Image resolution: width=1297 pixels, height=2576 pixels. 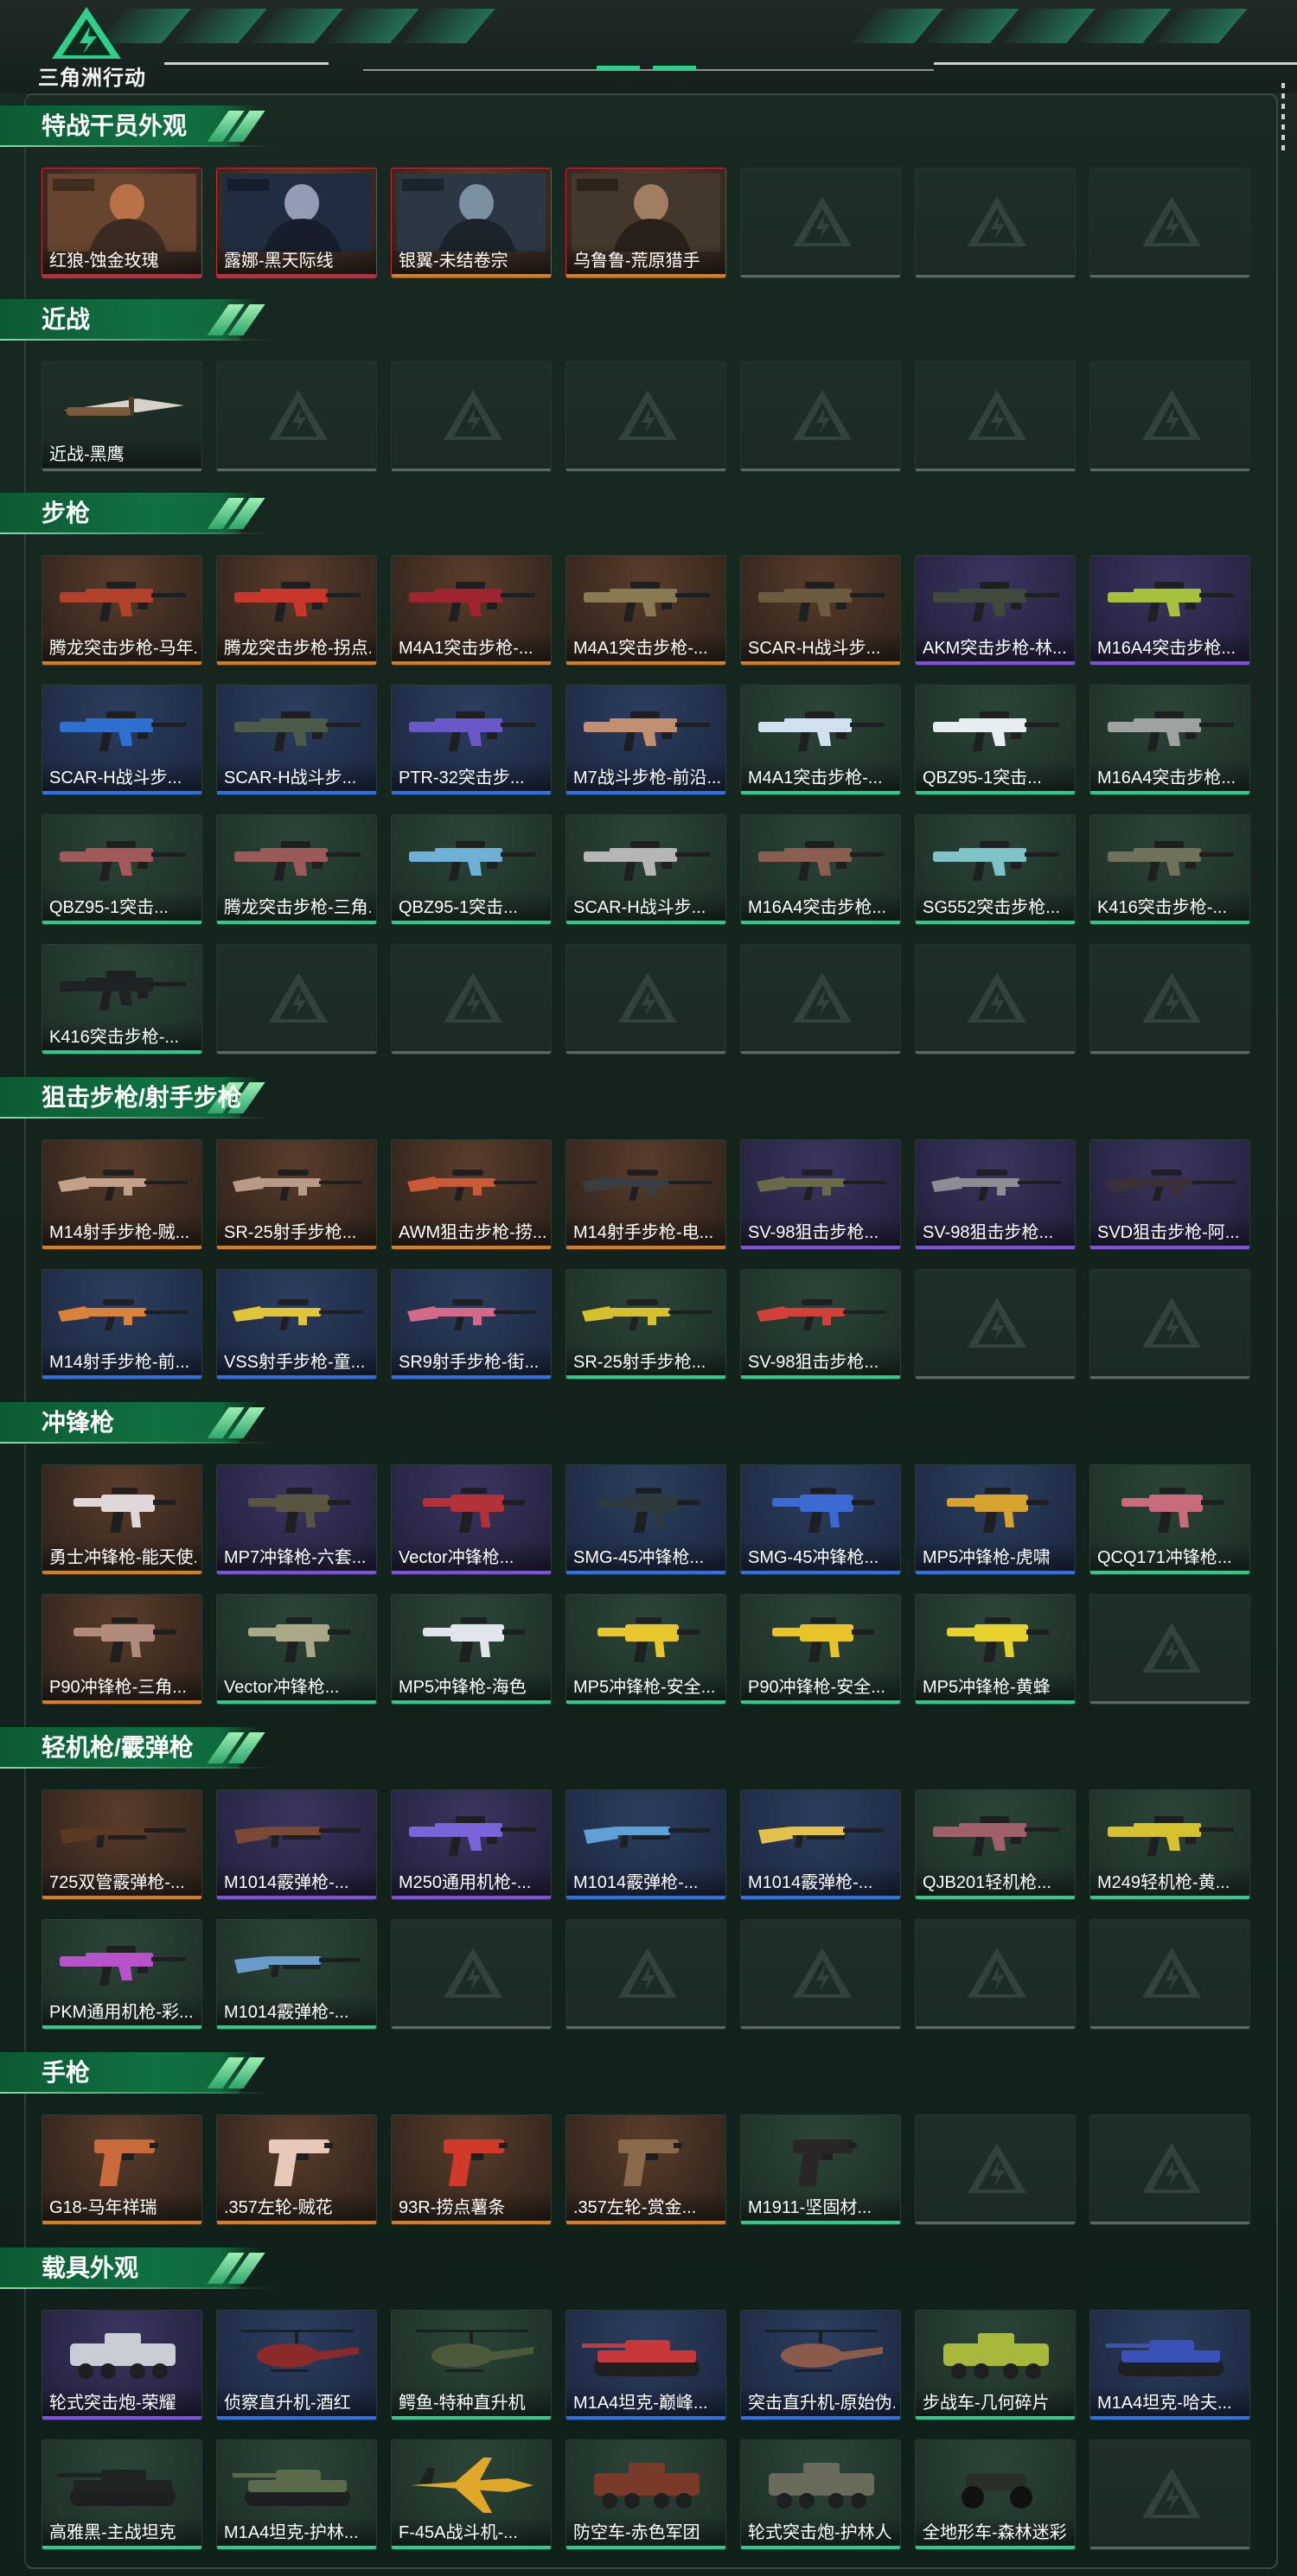 What do you see at coordinates (296, 2169) in the screenshot?
I see `item-card: .357左轮-贼花` at bounding box center [296, 2169].